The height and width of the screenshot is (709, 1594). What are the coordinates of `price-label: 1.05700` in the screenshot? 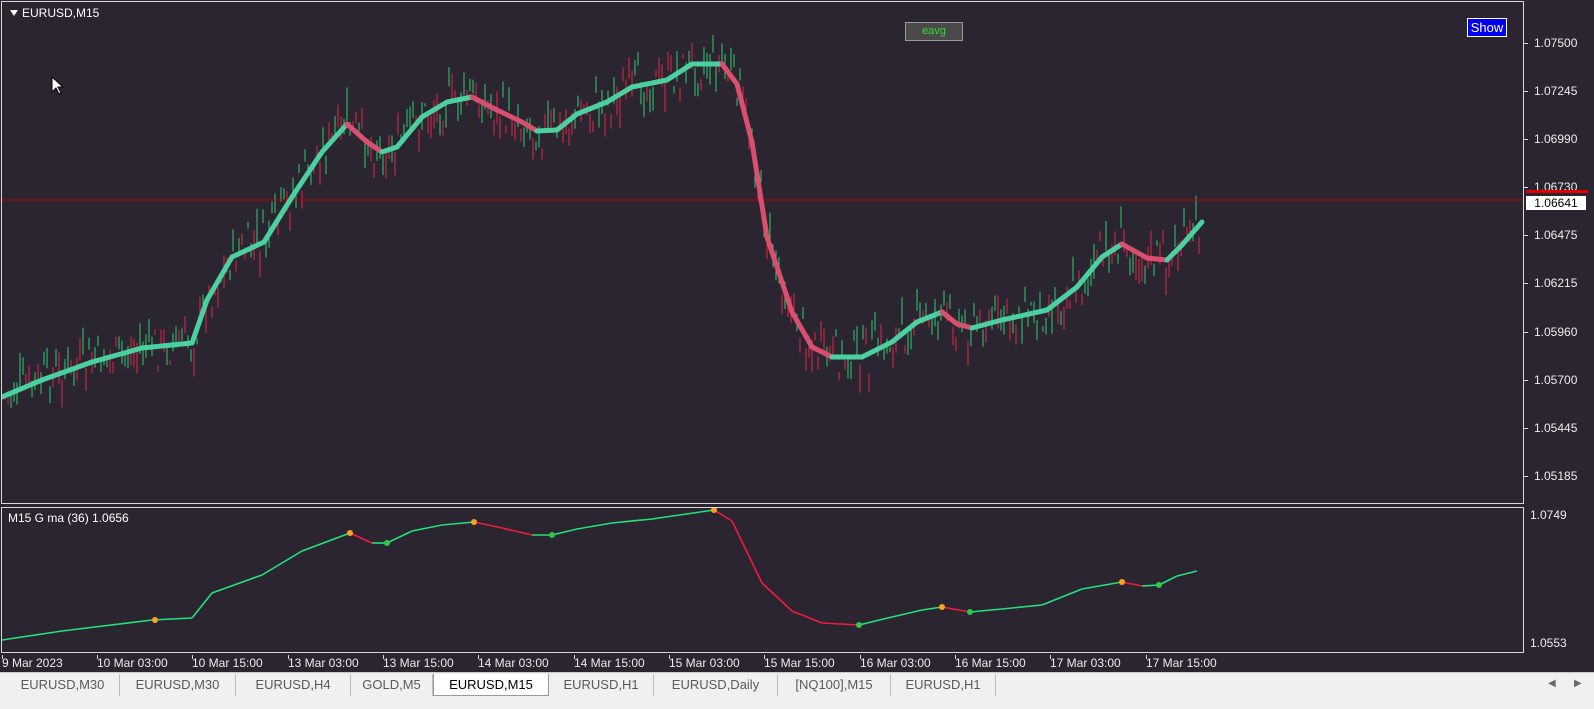 It's located at (1556, 380).